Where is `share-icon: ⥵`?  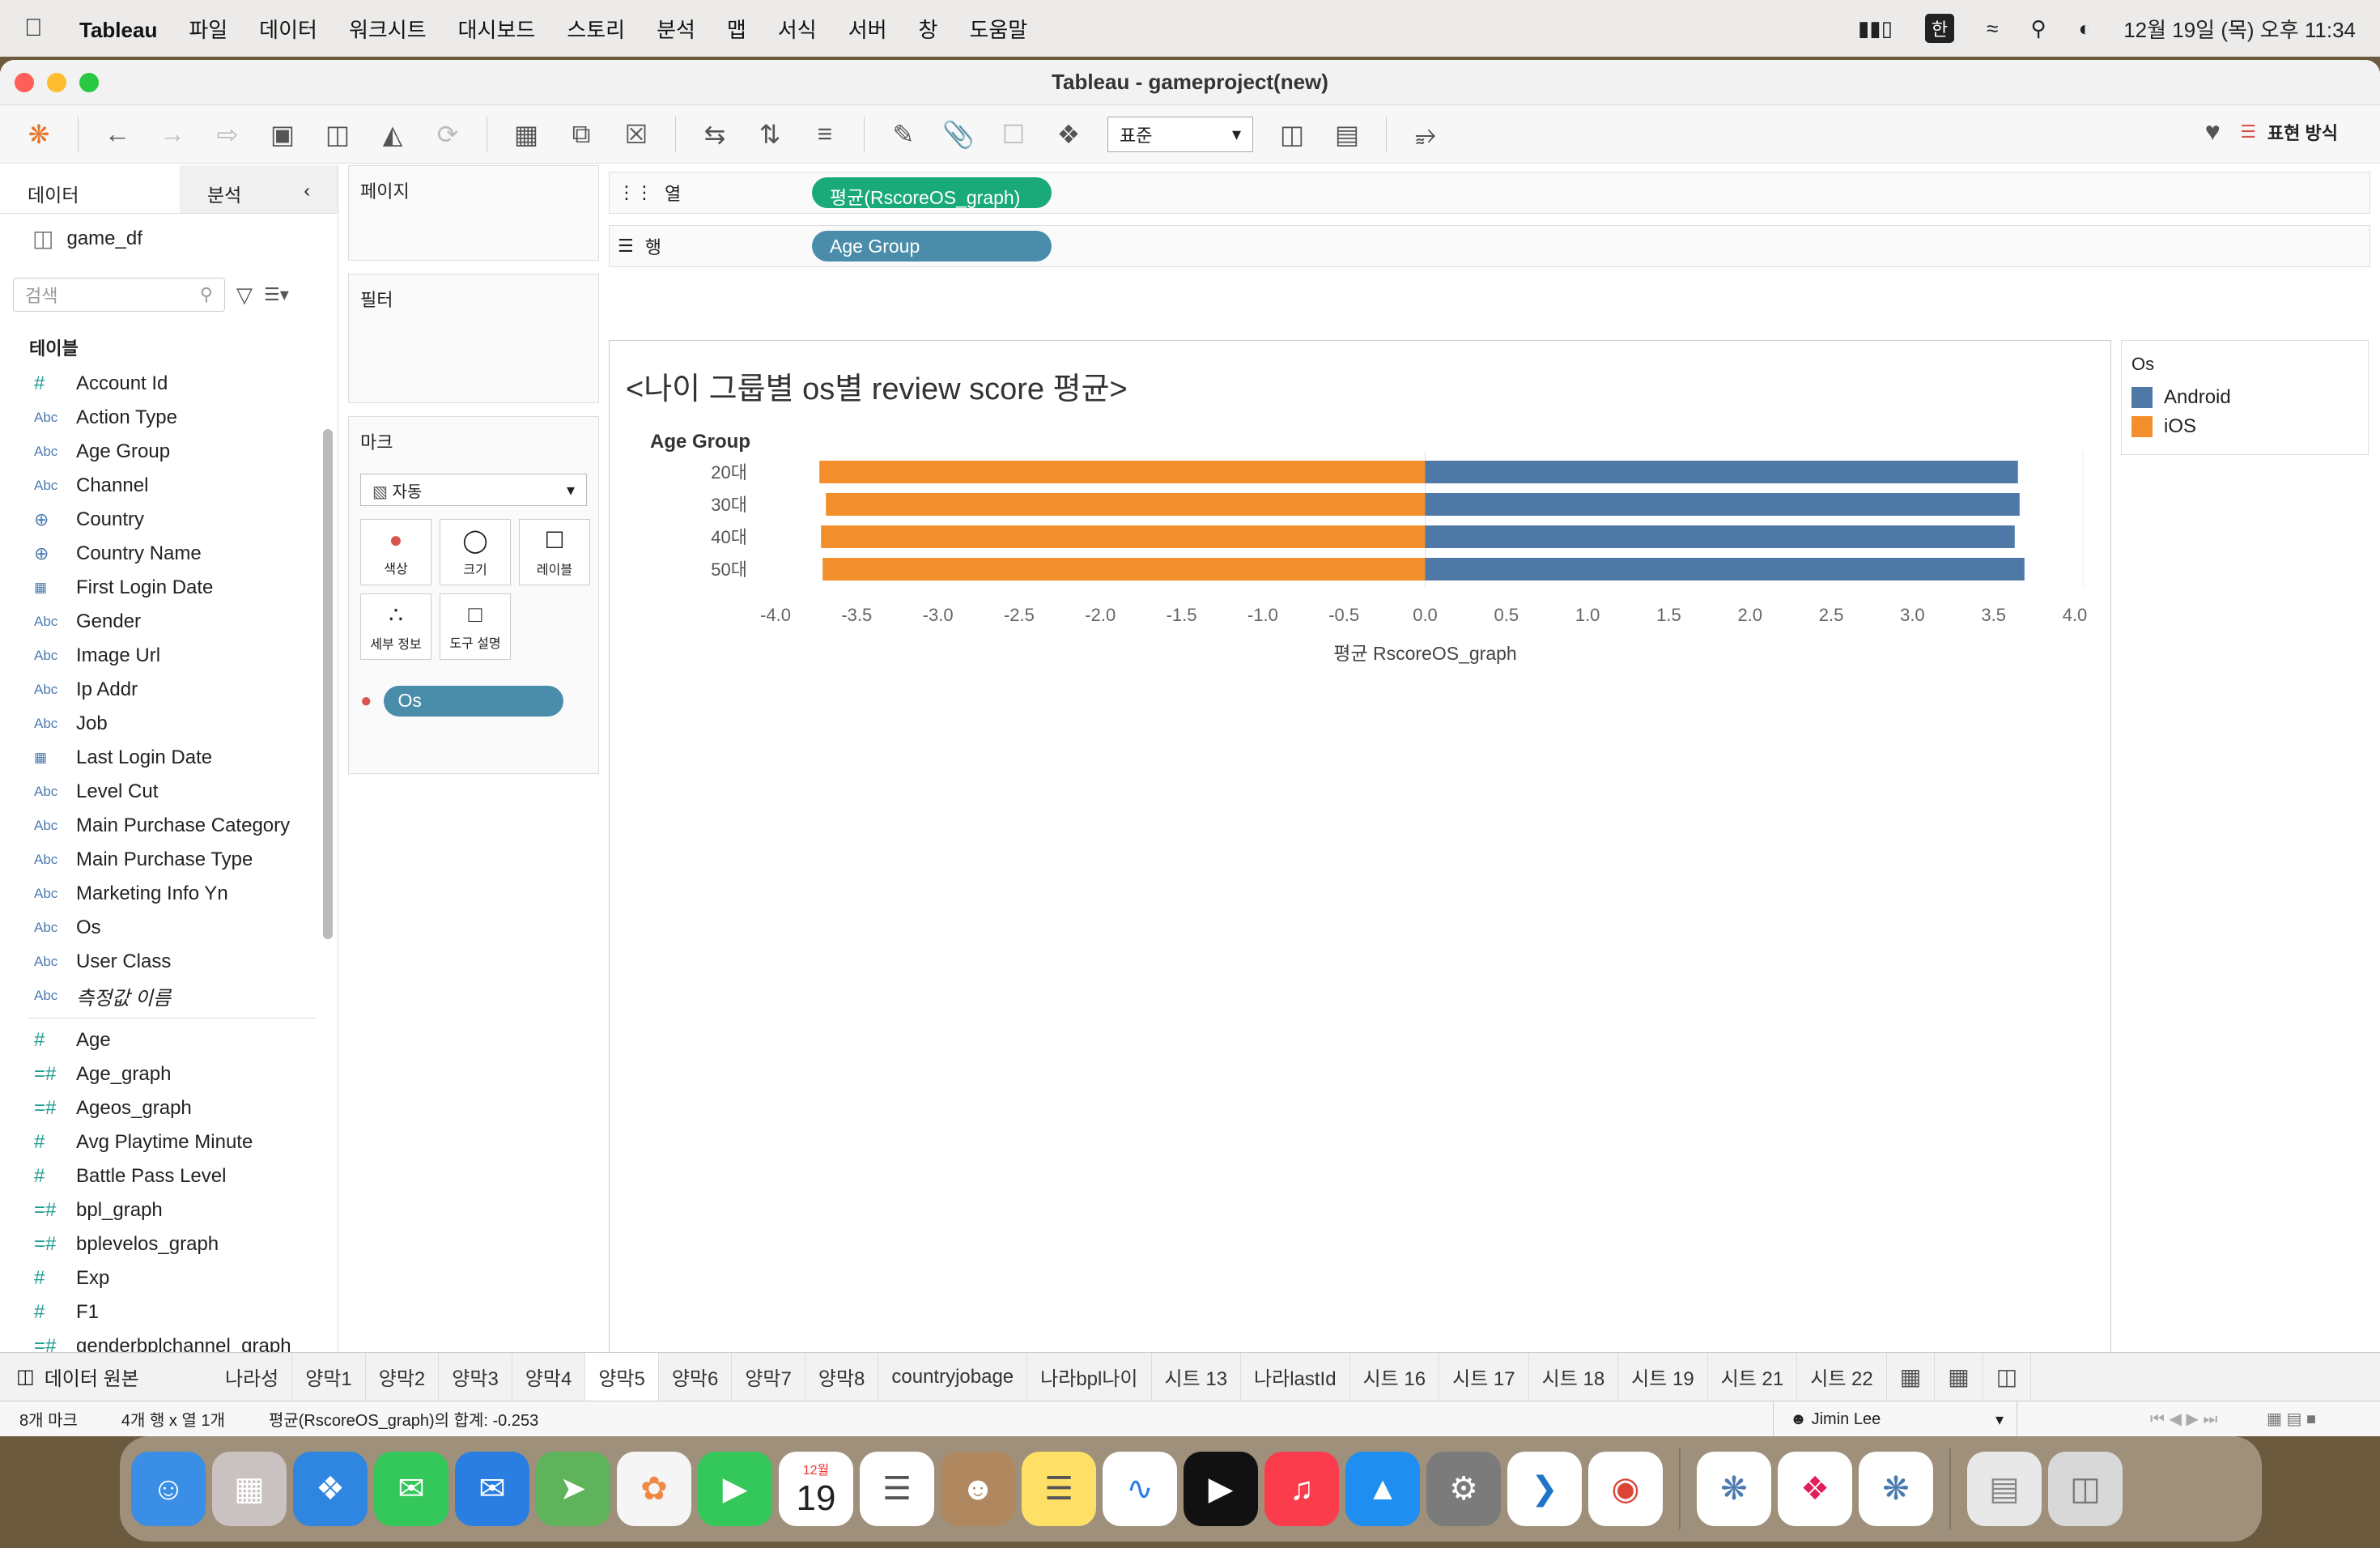
share-icon: ⥵ is located at coordinates (1425, 134).